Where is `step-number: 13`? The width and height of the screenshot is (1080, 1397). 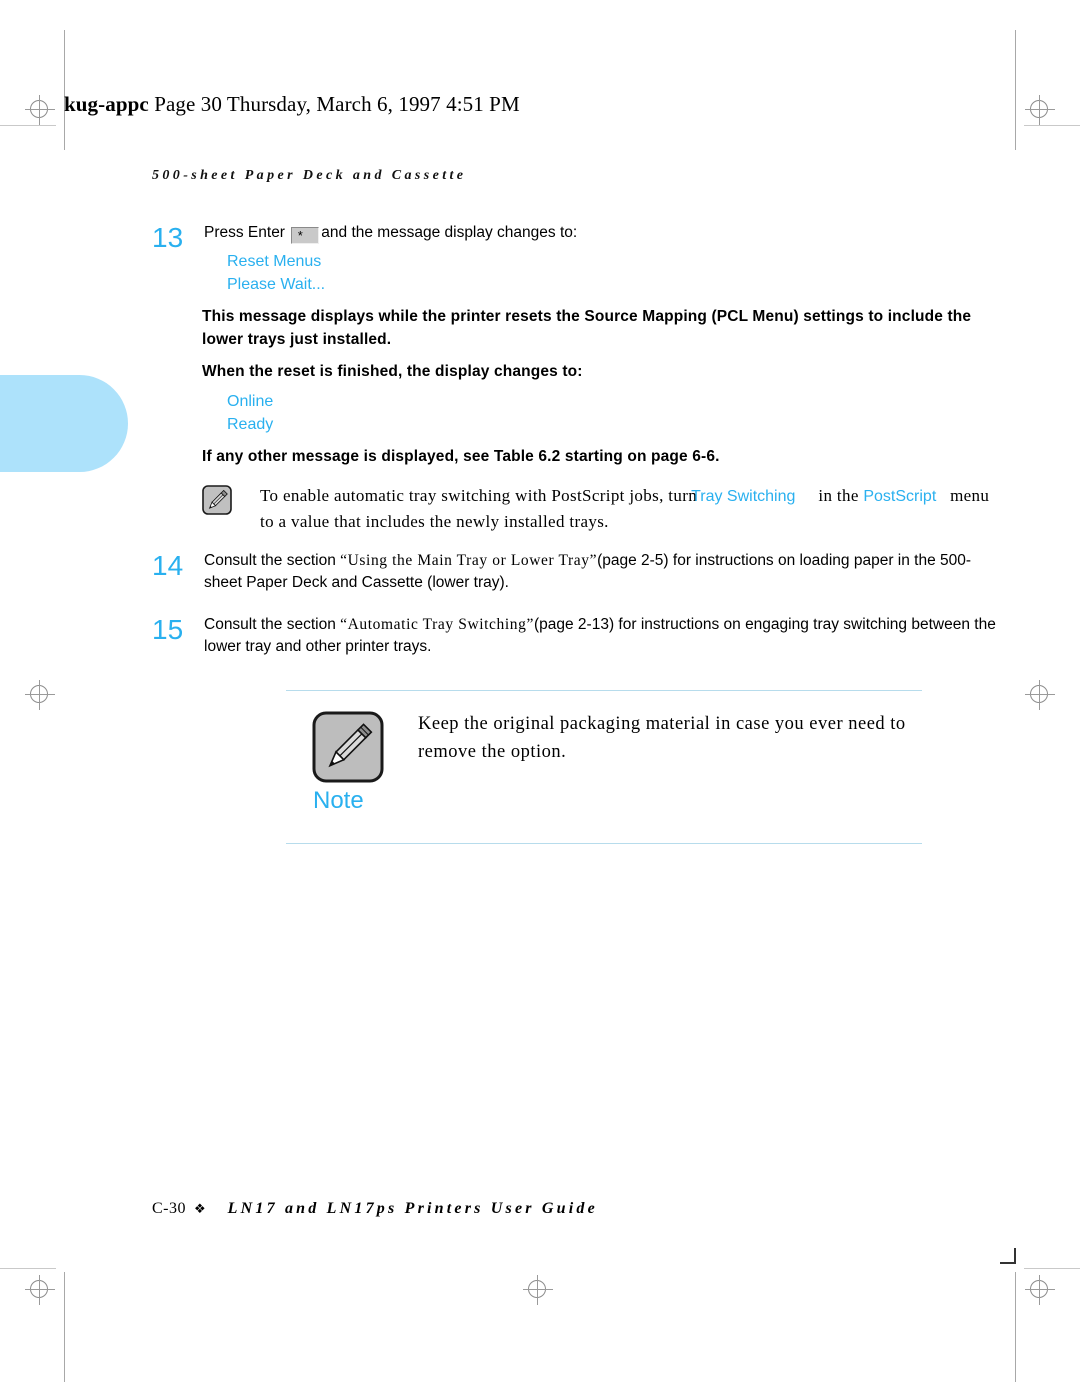
step-number: 13 is located at coordinates (168, 237).